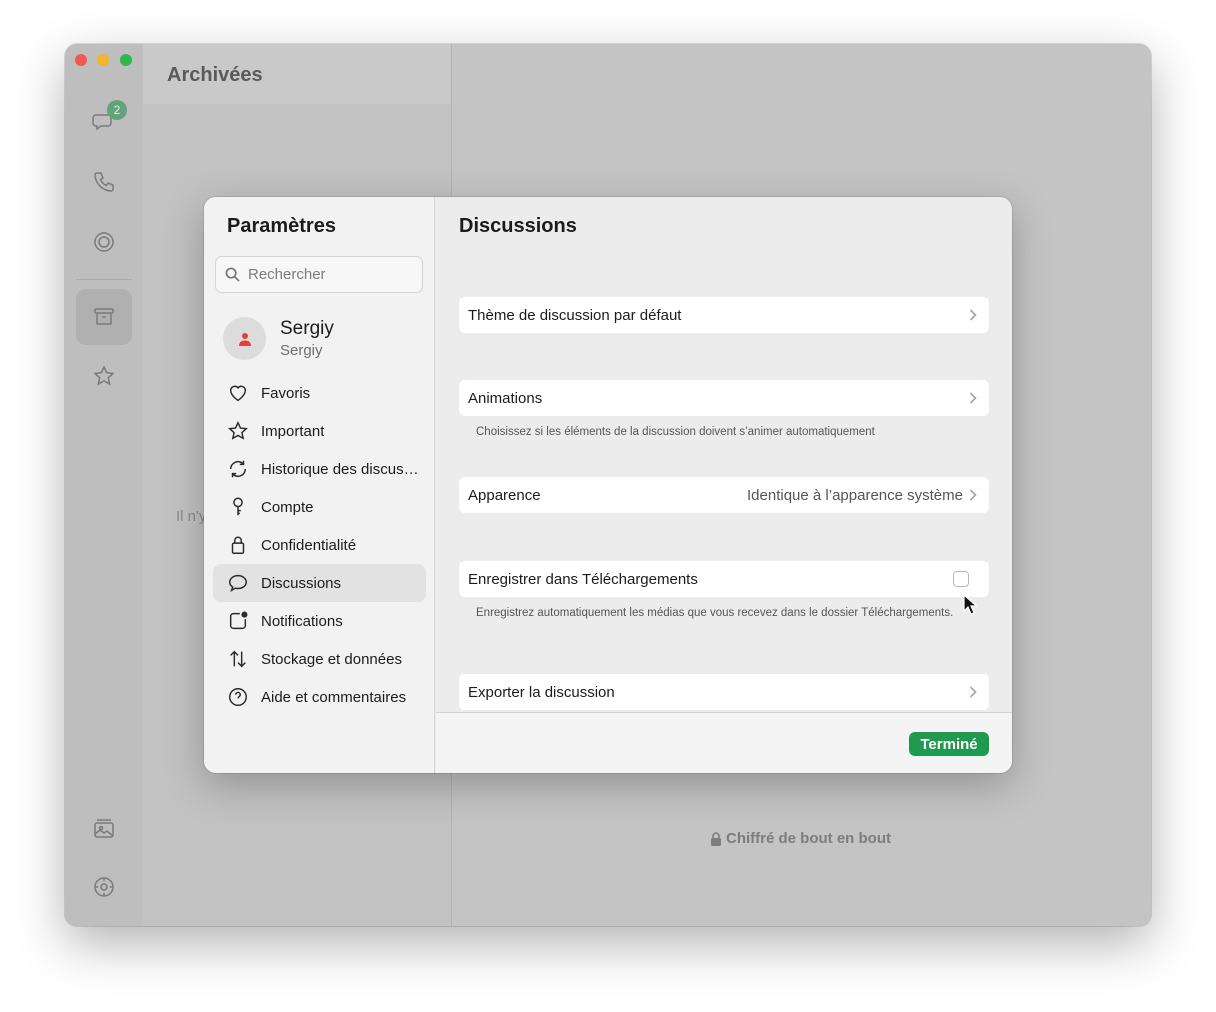  Describe the element at coordinates (949, 744) in the screenshot. I see `done-button: Terminé` at that location.